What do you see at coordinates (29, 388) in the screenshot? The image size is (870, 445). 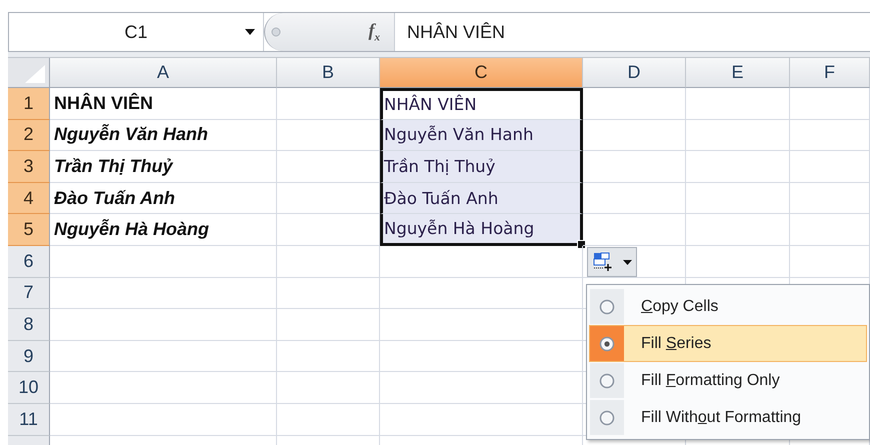 I see `row-header: 10` at bounding box center [29, 388].